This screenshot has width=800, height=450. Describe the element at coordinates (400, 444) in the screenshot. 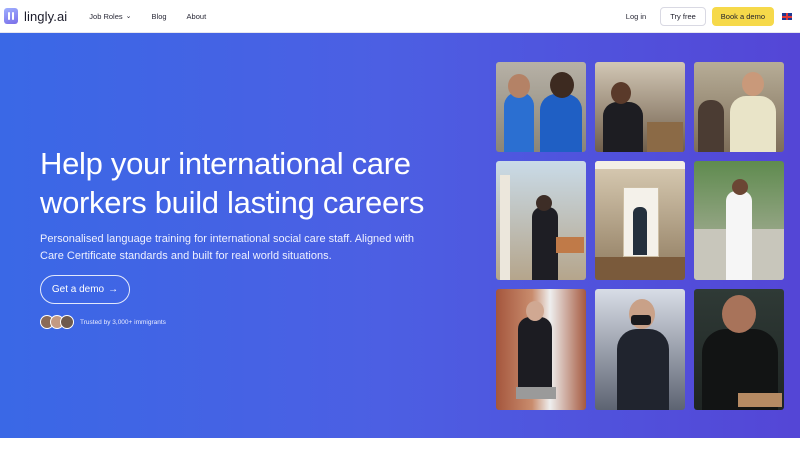

I see `page-footer-strip` at that location.